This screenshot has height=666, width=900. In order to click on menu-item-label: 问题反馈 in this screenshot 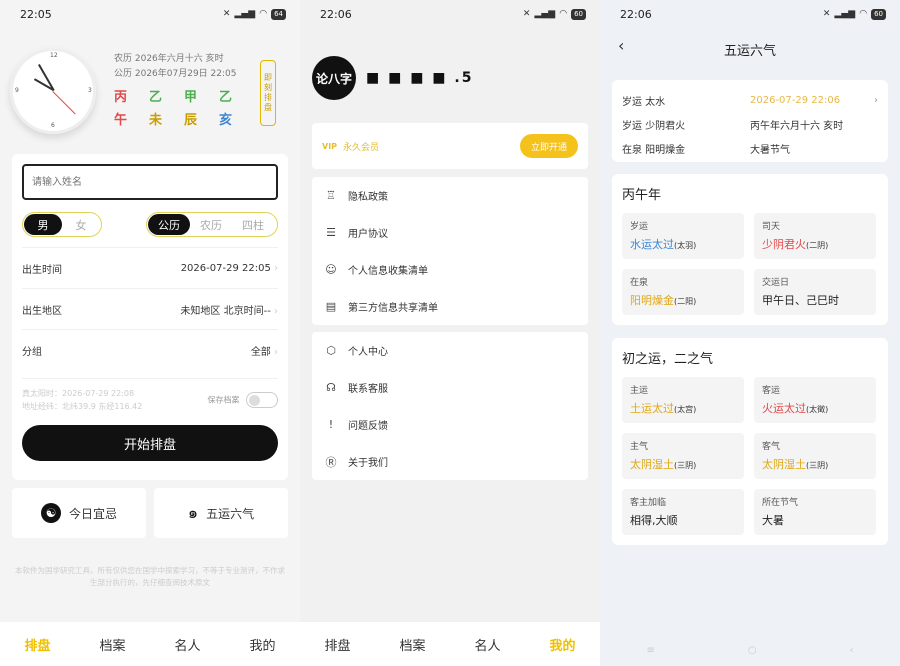, I will do `click(368, 426)`.